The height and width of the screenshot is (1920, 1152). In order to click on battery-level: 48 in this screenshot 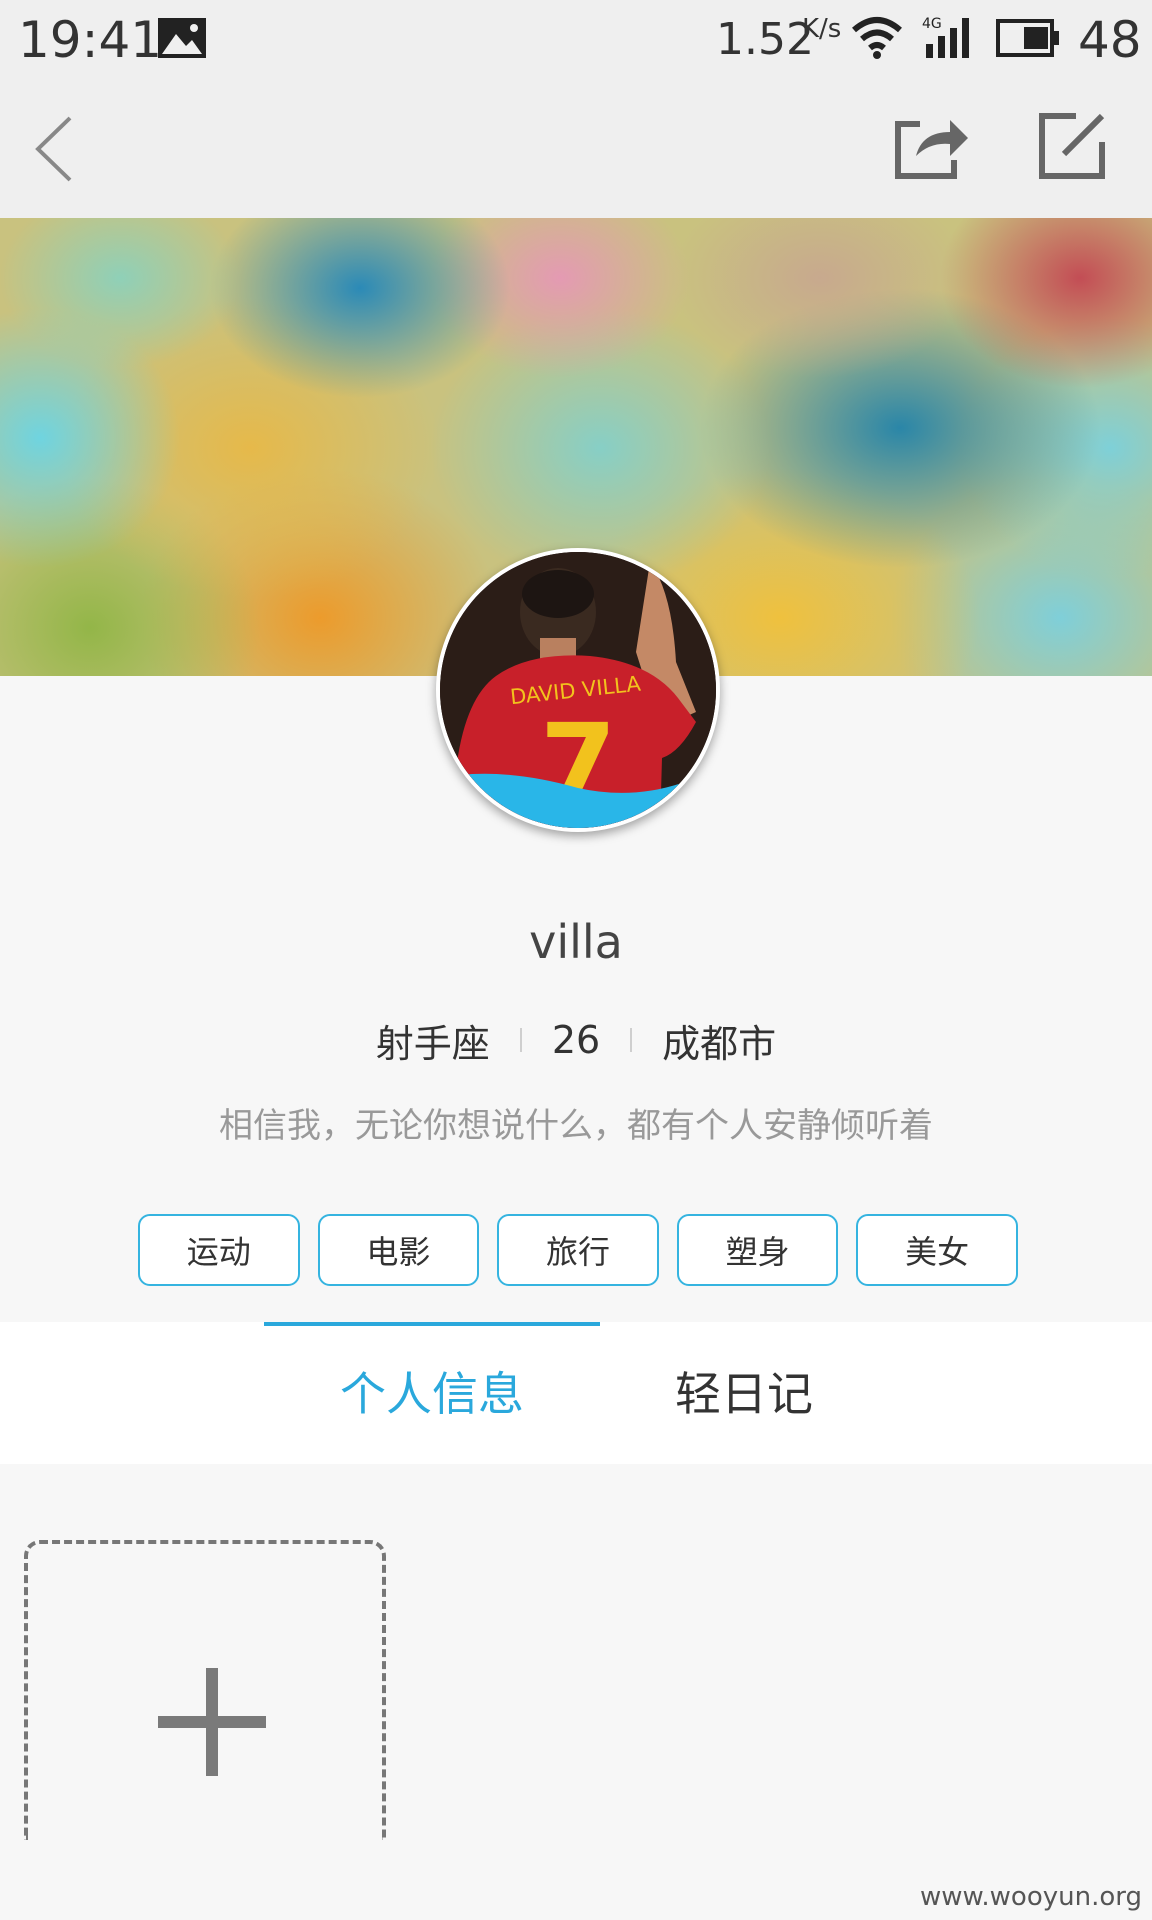, I will do `click(1110, 40)`.